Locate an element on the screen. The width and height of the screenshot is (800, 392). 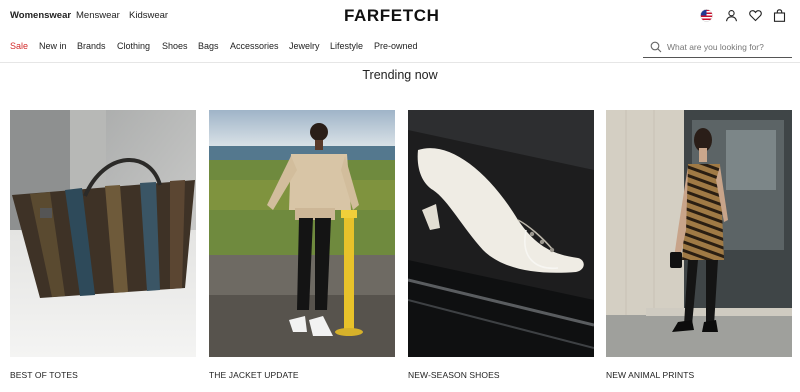
search-bar is located at coordinates (717, 47).